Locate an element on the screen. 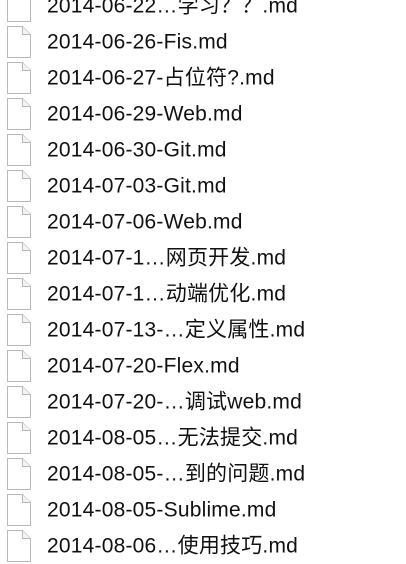  file-row: 2014-06-29-Web.md is located at coordinates (203, 114).